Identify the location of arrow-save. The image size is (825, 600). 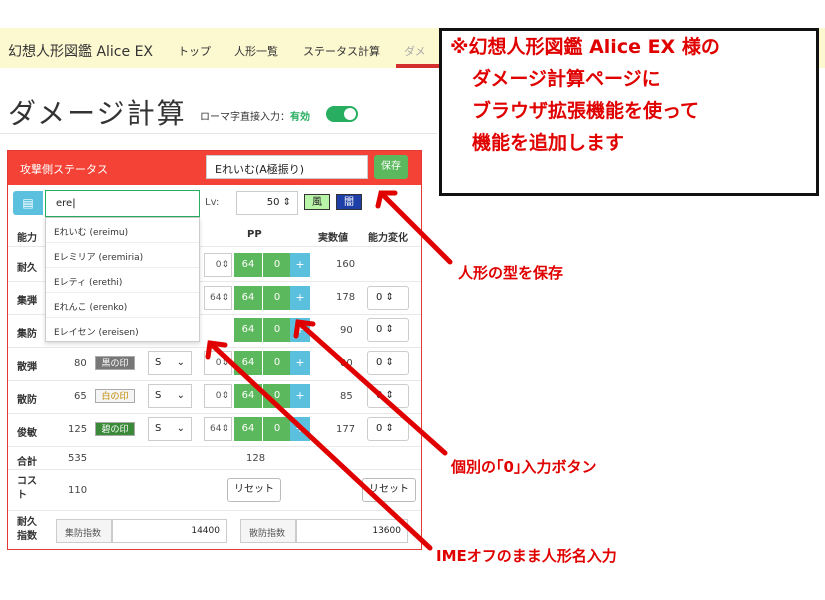
(415, 227).